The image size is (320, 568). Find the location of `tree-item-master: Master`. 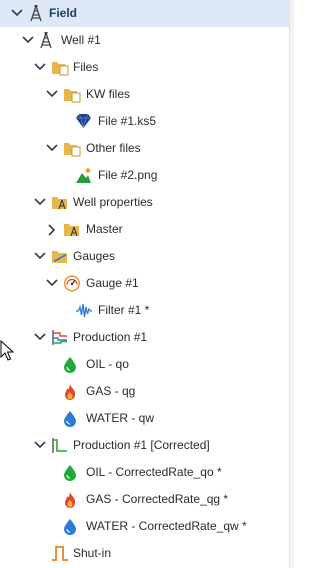

tree-item-master: Master is located at coordinates (145, 229).